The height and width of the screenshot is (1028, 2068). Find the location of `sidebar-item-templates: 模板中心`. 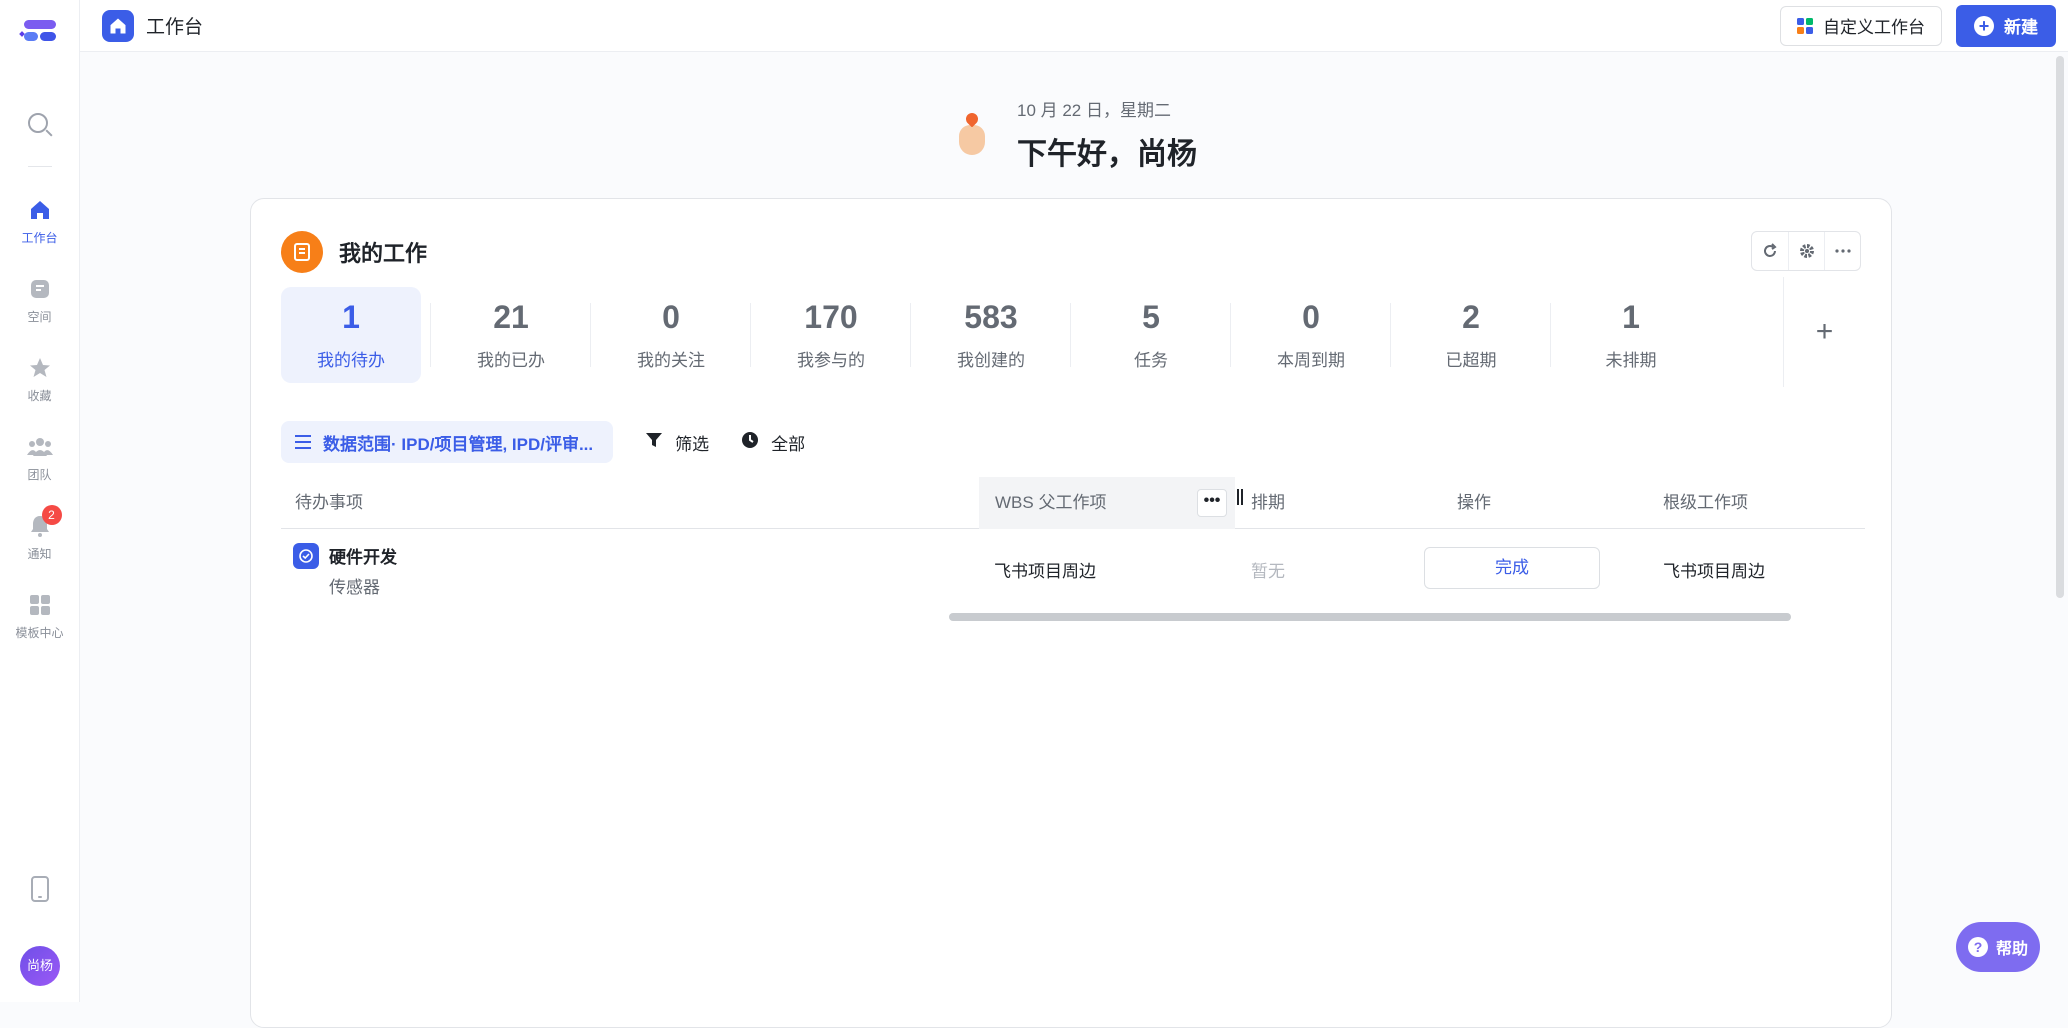

sidebar-item-templates: 模板中心 is located at coordinates (40, 616).